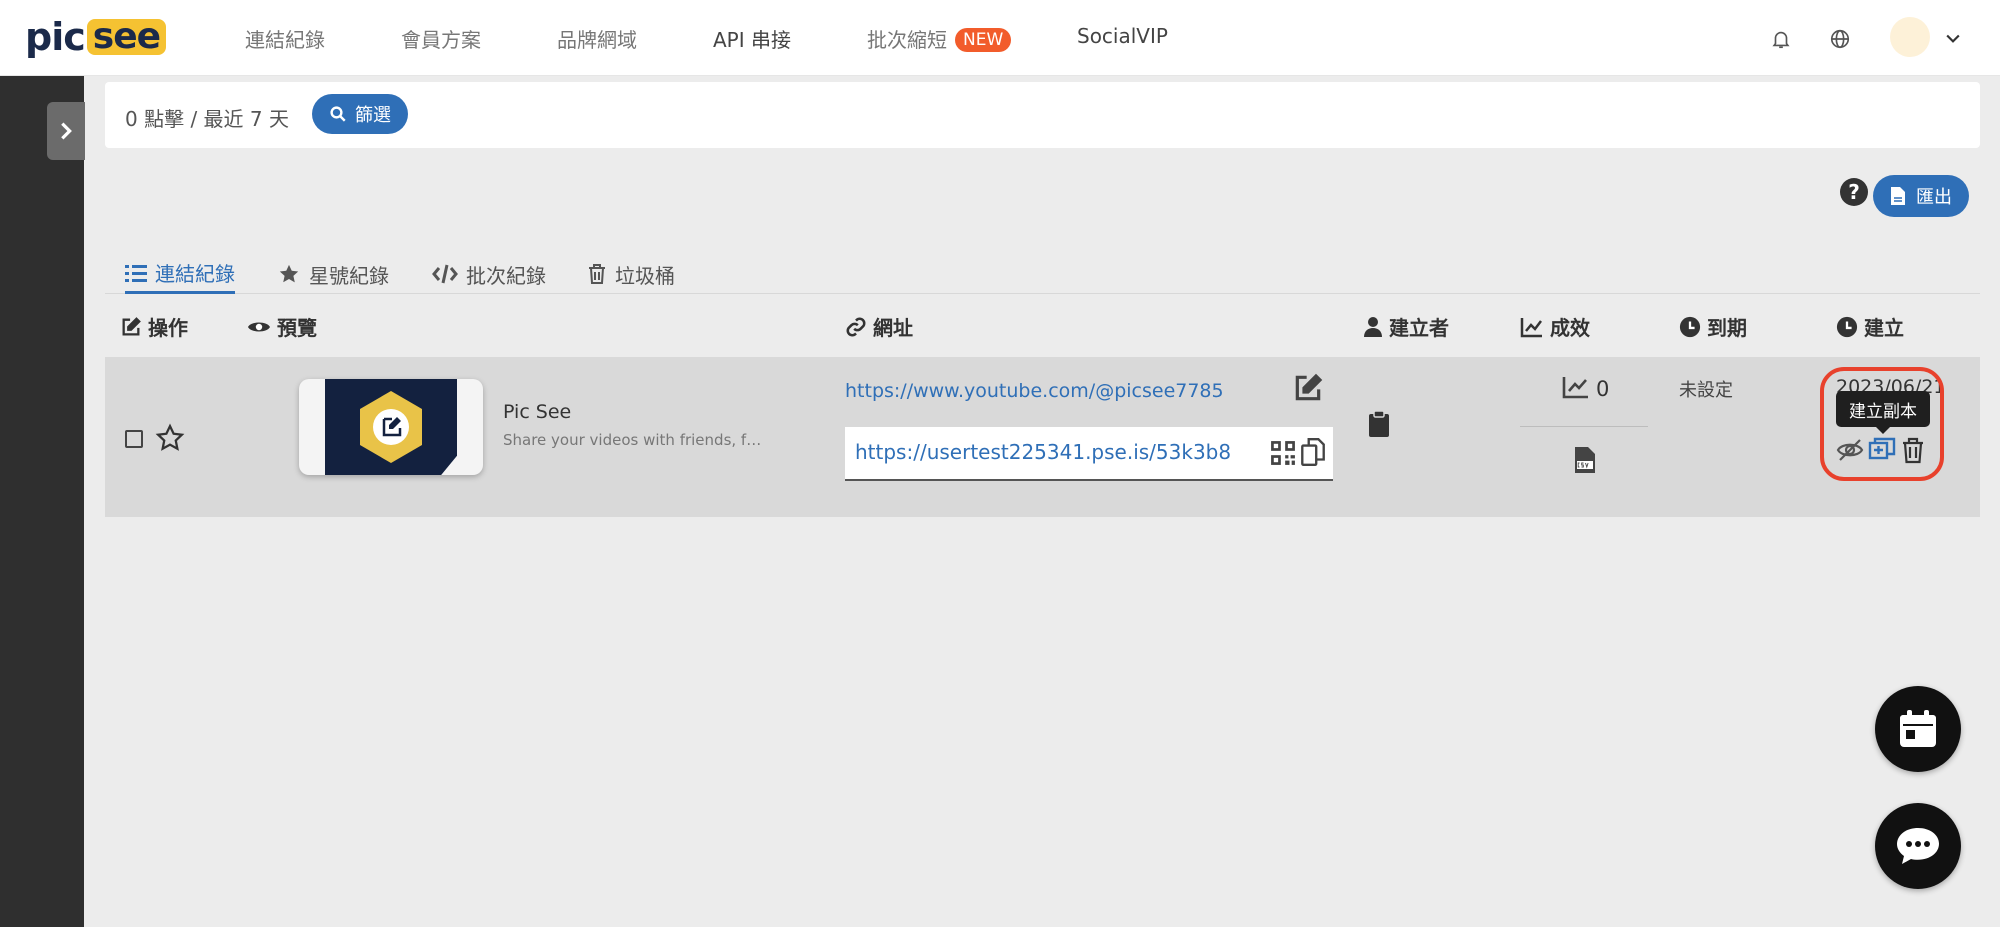 The image size is (2000, 927). I want to click on column-header-label: 網址, so click(893, 328).